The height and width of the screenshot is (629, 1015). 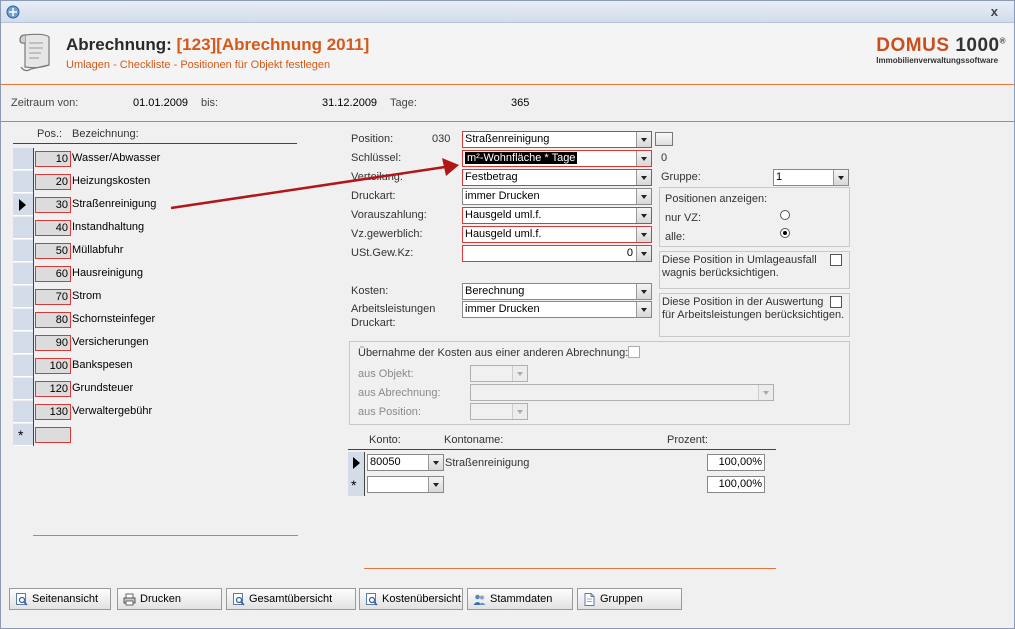 What do you see at coordinates (53, 297) in the screenshot?
I see `row-pos: 70` at bounding box center [53, 297].